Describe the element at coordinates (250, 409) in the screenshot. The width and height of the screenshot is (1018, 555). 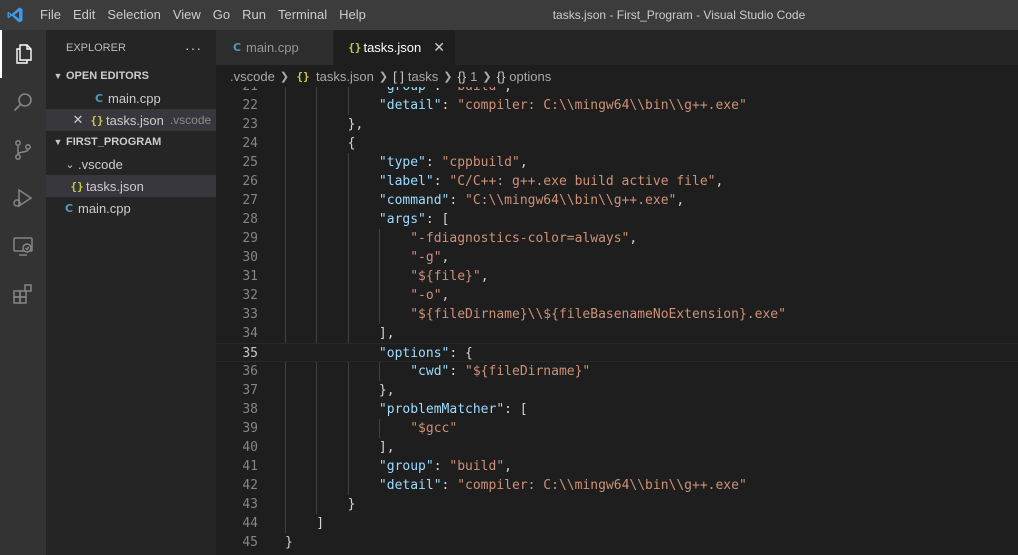
I see `line-number: 38` at that location.